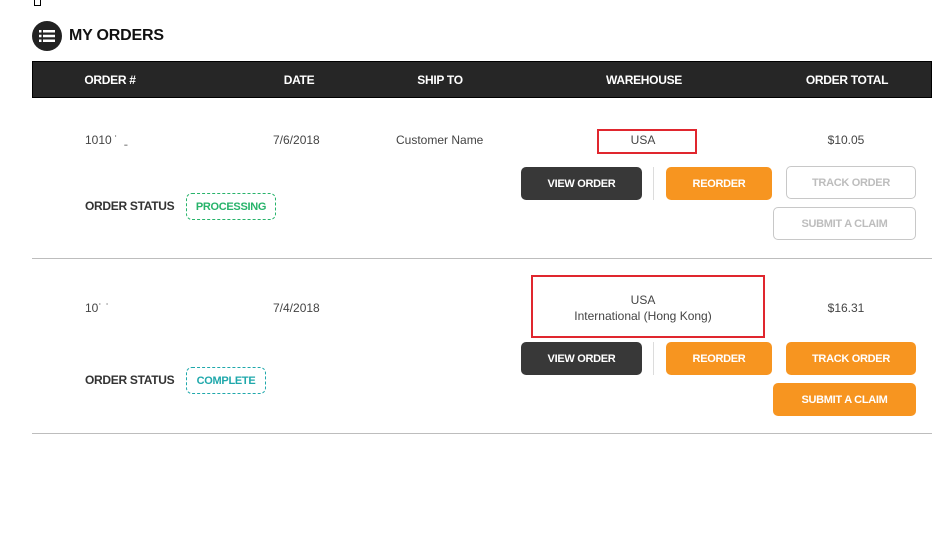  Describe the element at coordinates (37, 3) in the screenshot. I see `stray-checkbox-glyph` at that location.